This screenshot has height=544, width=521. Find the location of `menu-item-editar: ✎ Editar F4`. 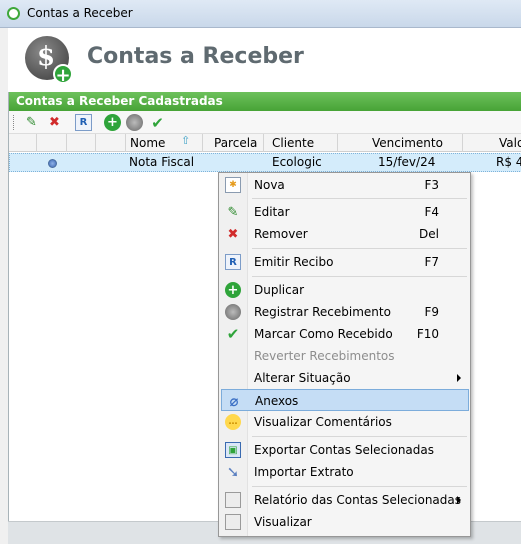

menu-item-editar: ✎ Editar F4 is located at coordinates (345, 212).